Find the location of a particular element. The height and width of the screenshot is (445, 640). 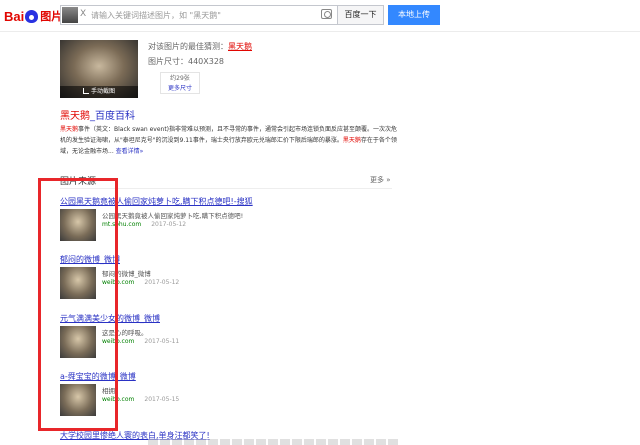

baike-text-keyword: 黑天鹅 is located at coordinates (69, 129).